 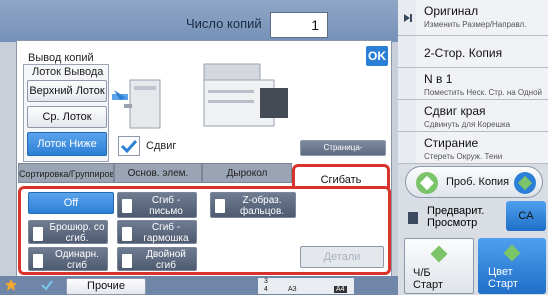 What do you see at coordinates (483, 92) in the screenshot?
I see `function-sub: Поместить Неск. Стр. на Одной` at bounding box center [483, 92].